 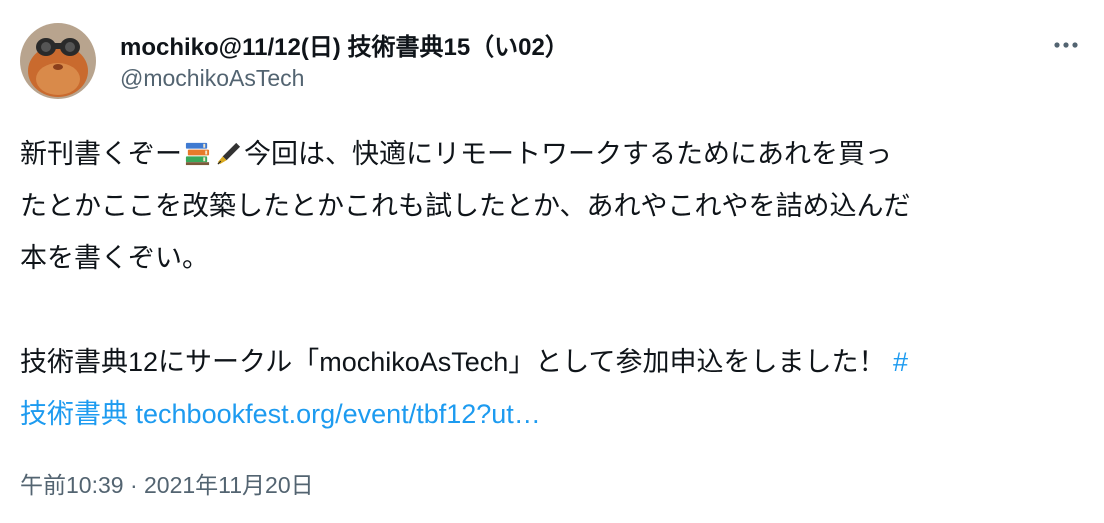 What do you see at coordinates (197, 154) in the screenshot?
I see `books-emoji-icon` at bounding box center [197, 154].